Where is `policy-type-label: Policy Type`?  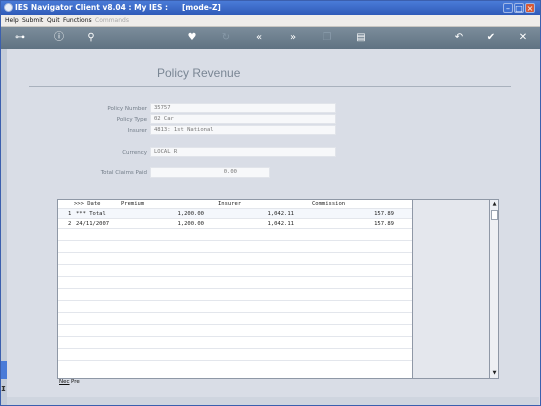 policy-type-label: Policy Type is located at coordinates (131, 120).